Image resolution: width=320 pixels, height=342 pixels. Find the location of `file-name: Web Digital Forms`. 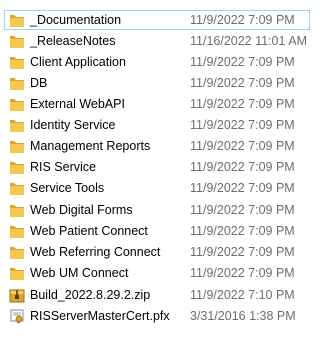

file-name: Web Digital Forms is located at coordinates (81, 210).